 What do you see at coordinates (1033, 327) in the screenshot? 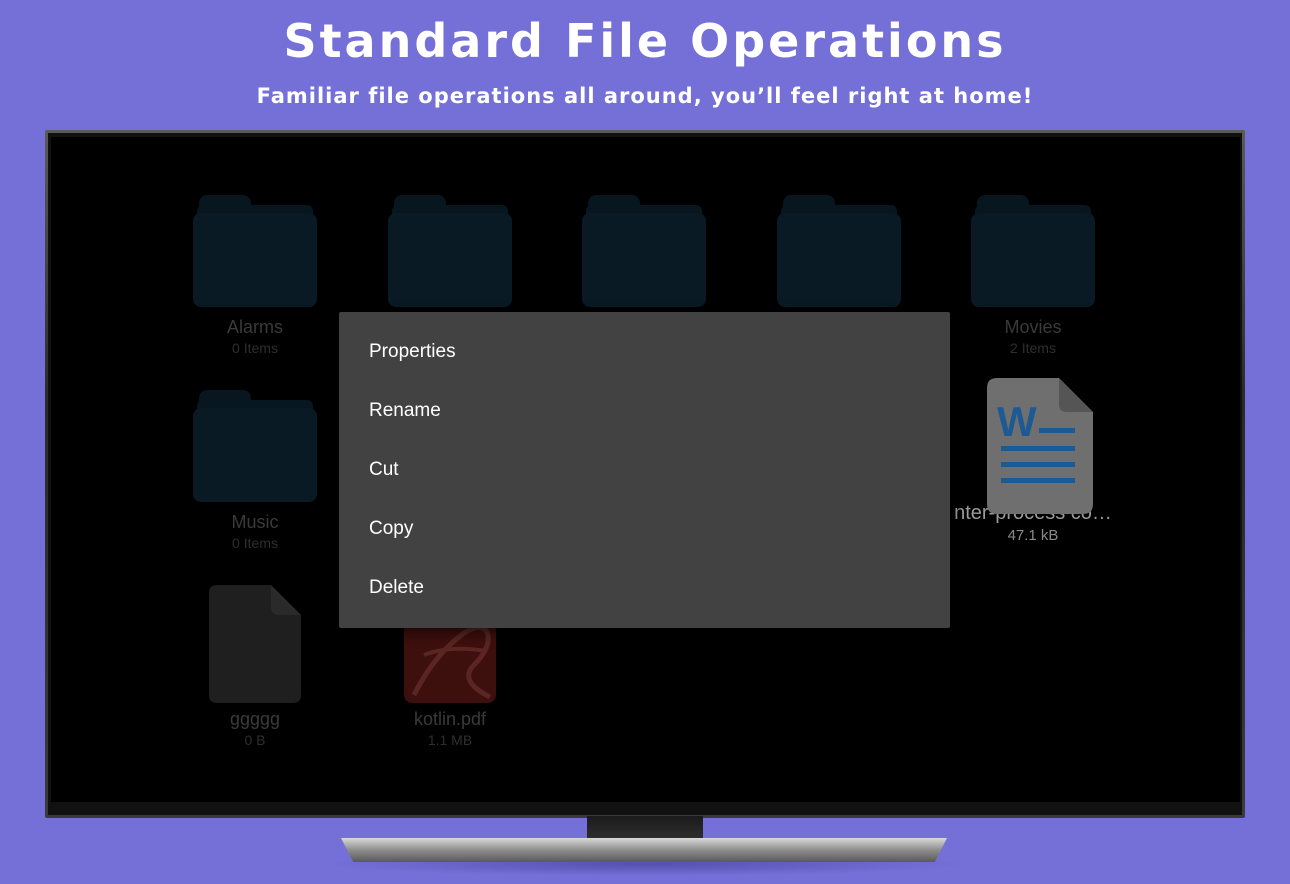
I see `file-name: Movies` at bounding box center [1033, 327].